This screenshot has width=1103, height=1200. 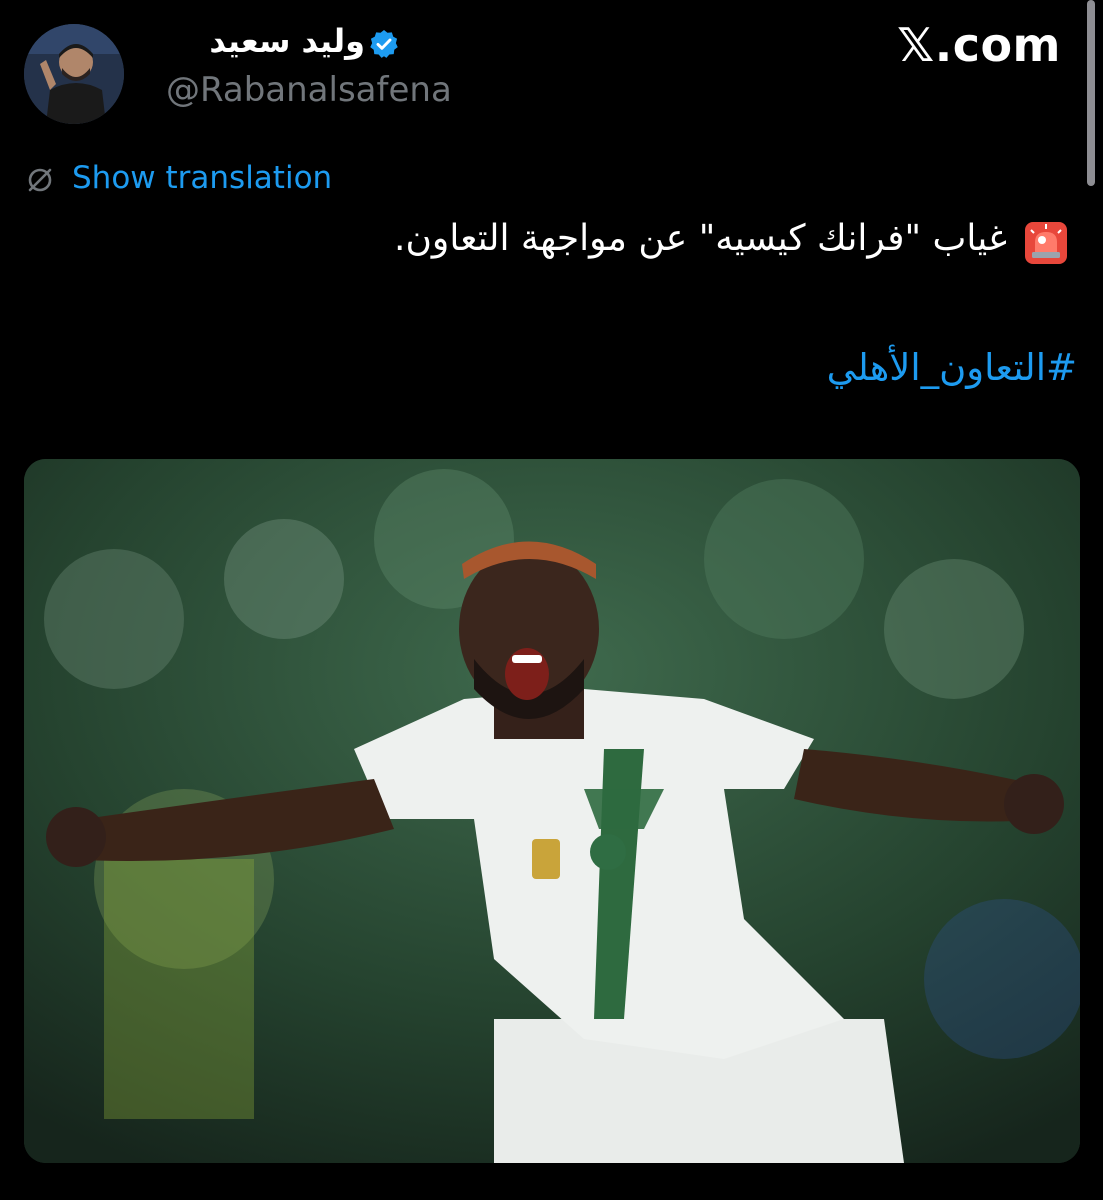 I want to click on avatar-image, so click(x=74, y=74).